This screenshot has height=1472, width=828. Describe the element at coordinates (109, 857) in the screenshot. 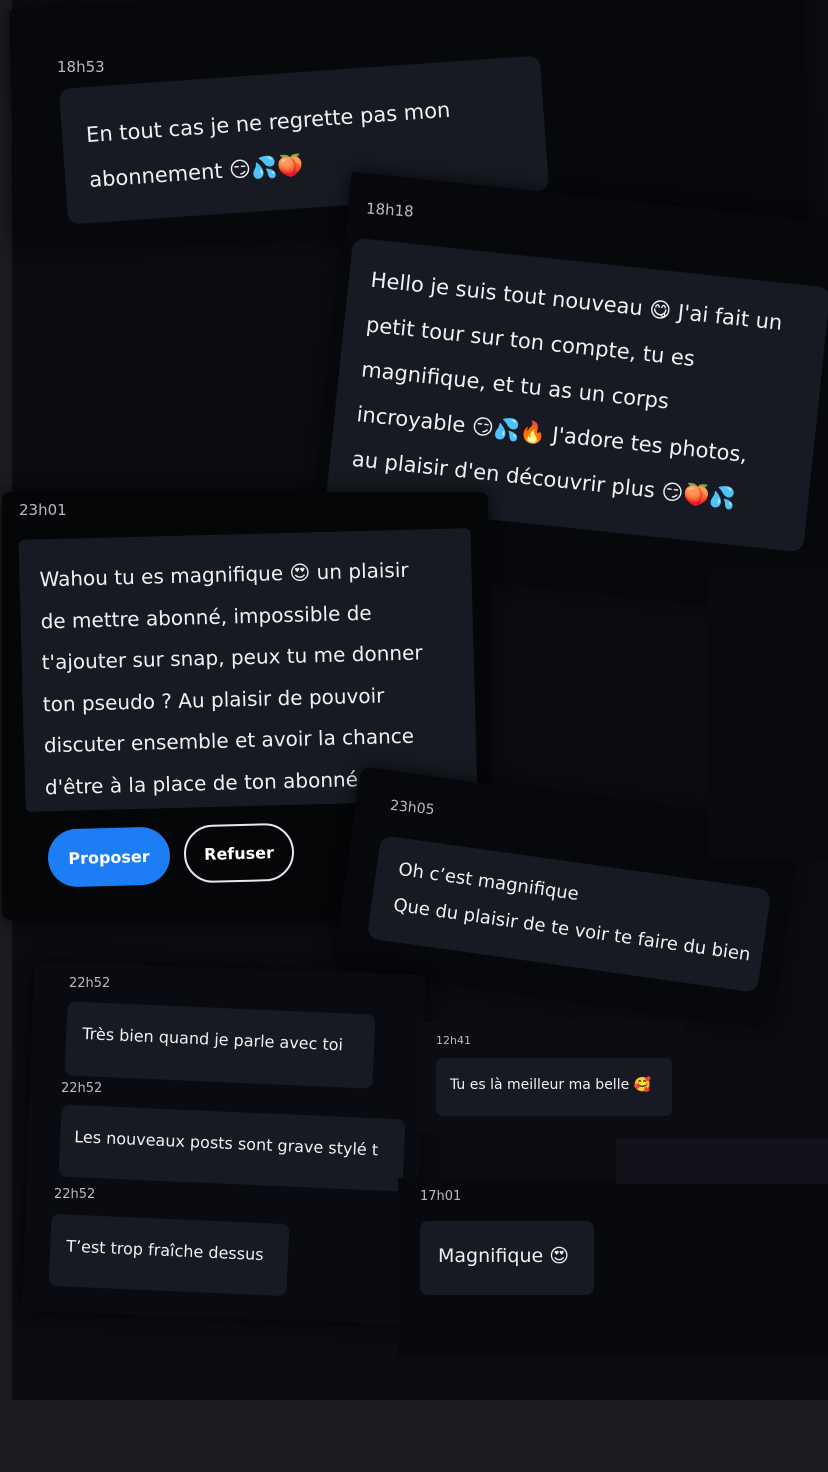

I see `propose-button: Proposer` at that location.